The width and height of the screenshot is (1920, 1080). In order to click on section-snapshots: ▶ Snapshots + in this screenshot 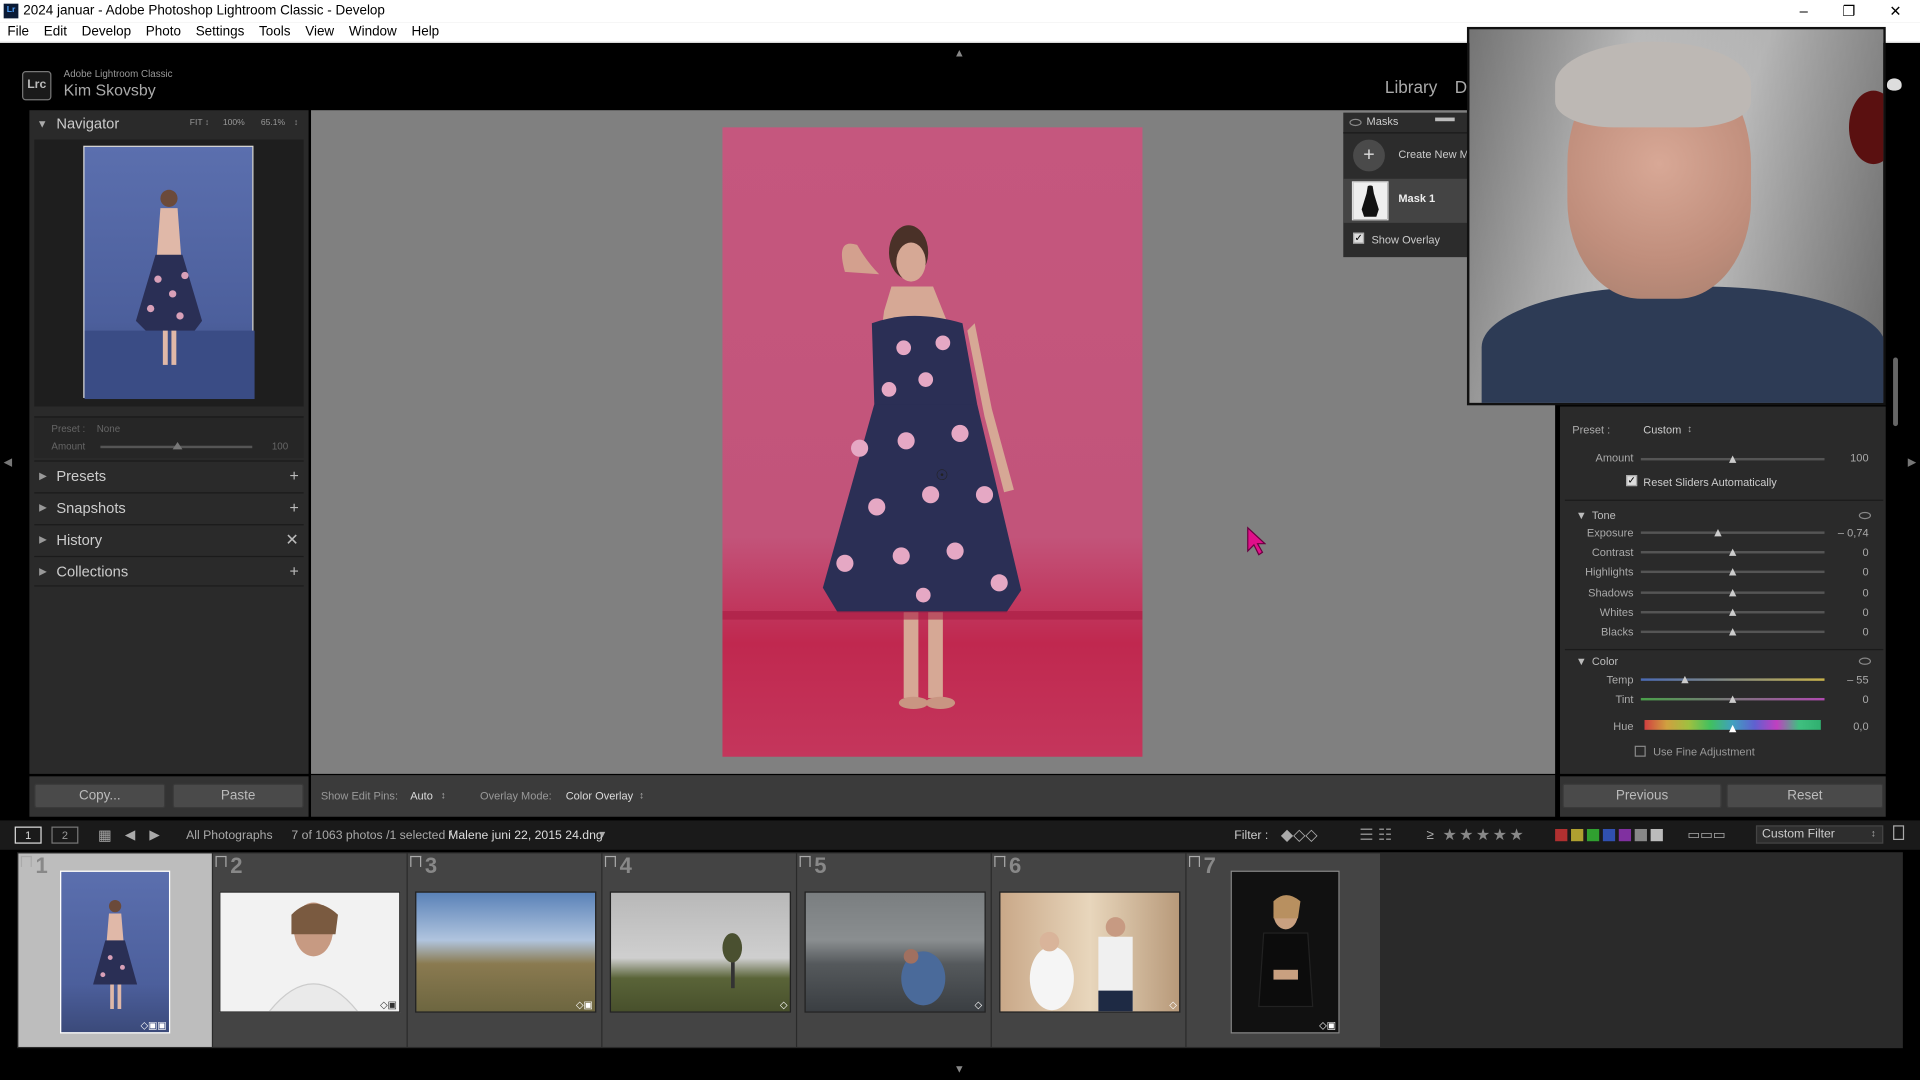, I will do `click(169, 507)`.